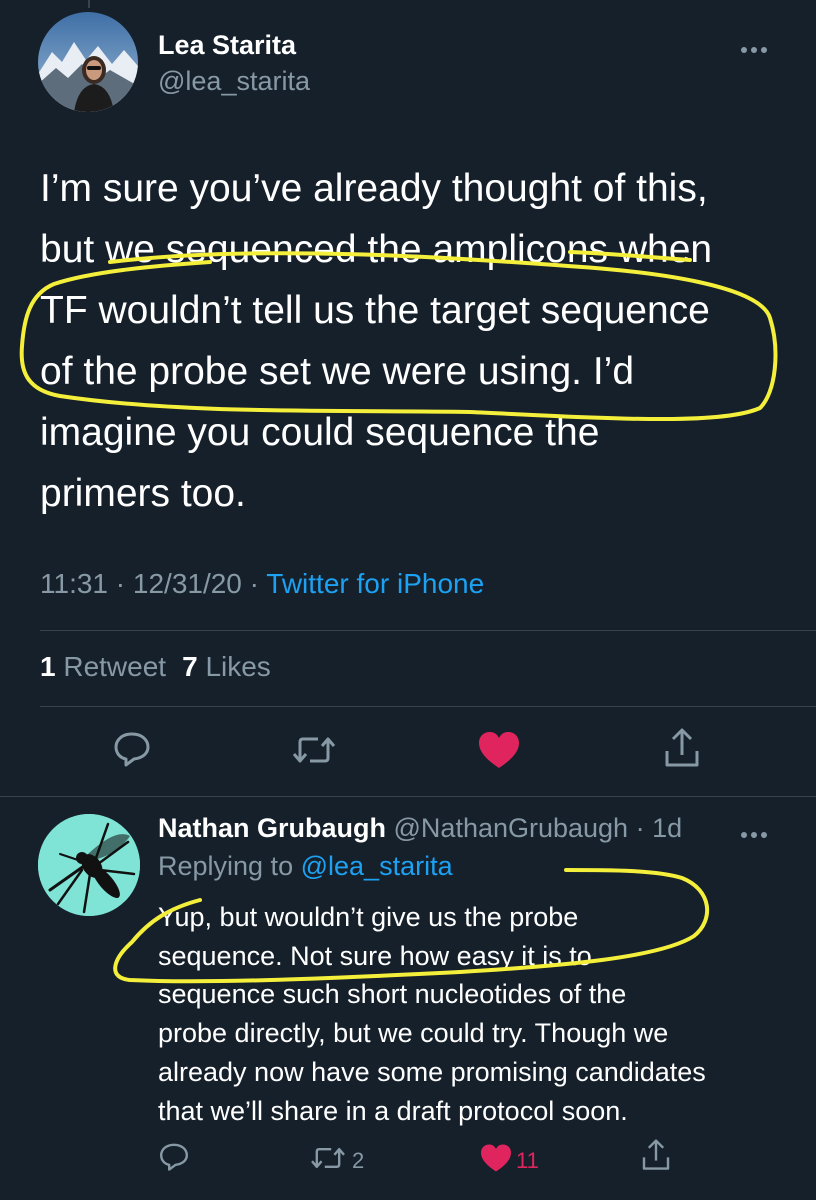 The height and width of the screenshot is (1200, 816). I want to click on engagement-stats: 1 Retweet 7 Likes, so click(155, 667).